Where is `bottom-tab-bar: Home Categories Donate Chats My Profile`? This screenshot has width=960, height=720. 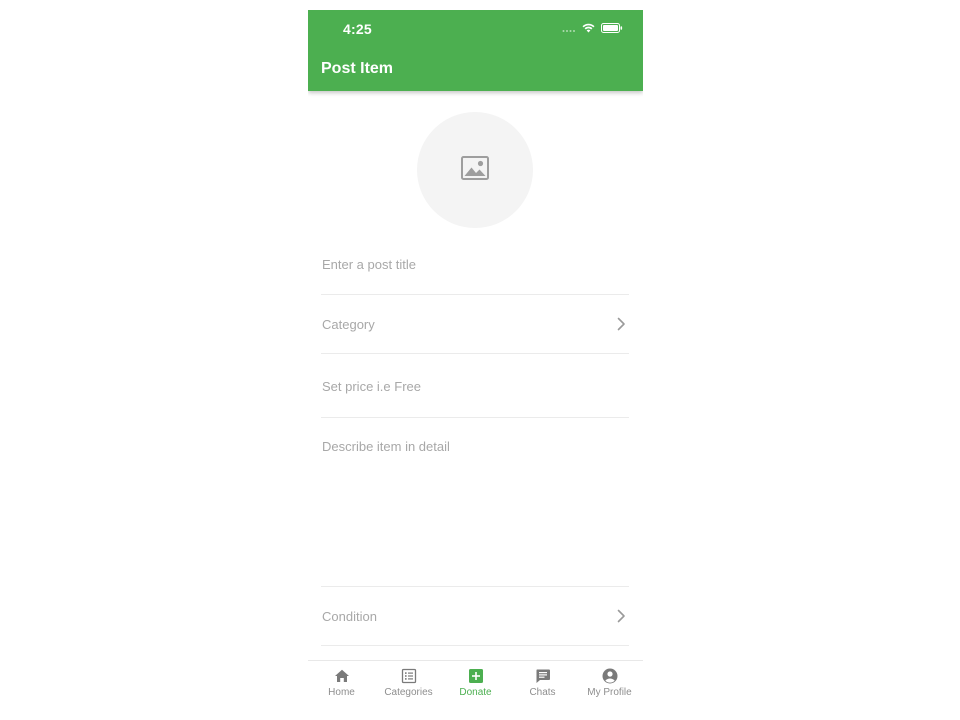 bottom-tab-bar: Home Categories Donate Chats My Profile is located at coordinates (475, 690).